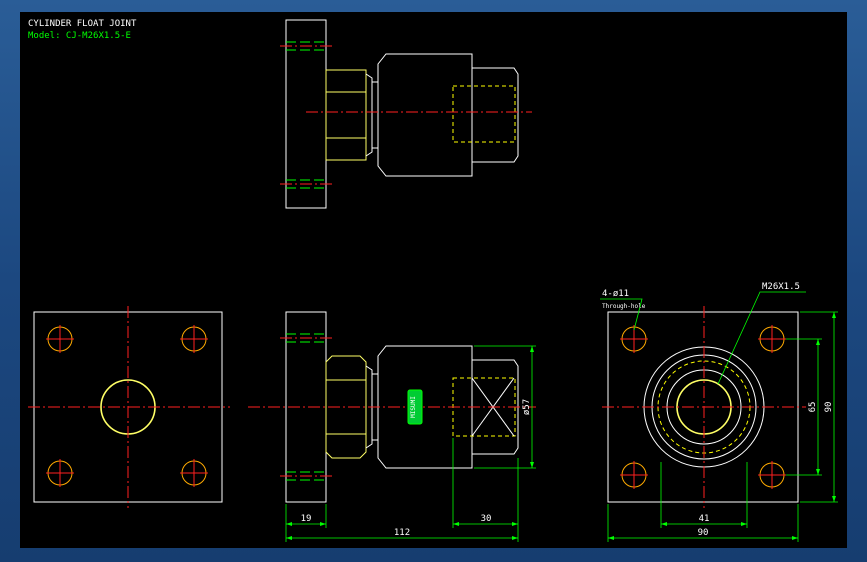 Image resolution: width=867 pixels, height=562 pixels. What do you see at coordinates (624, 306) in the screenshot?
I see `holes-note: Through-hole` at bounding box center [624, 306].